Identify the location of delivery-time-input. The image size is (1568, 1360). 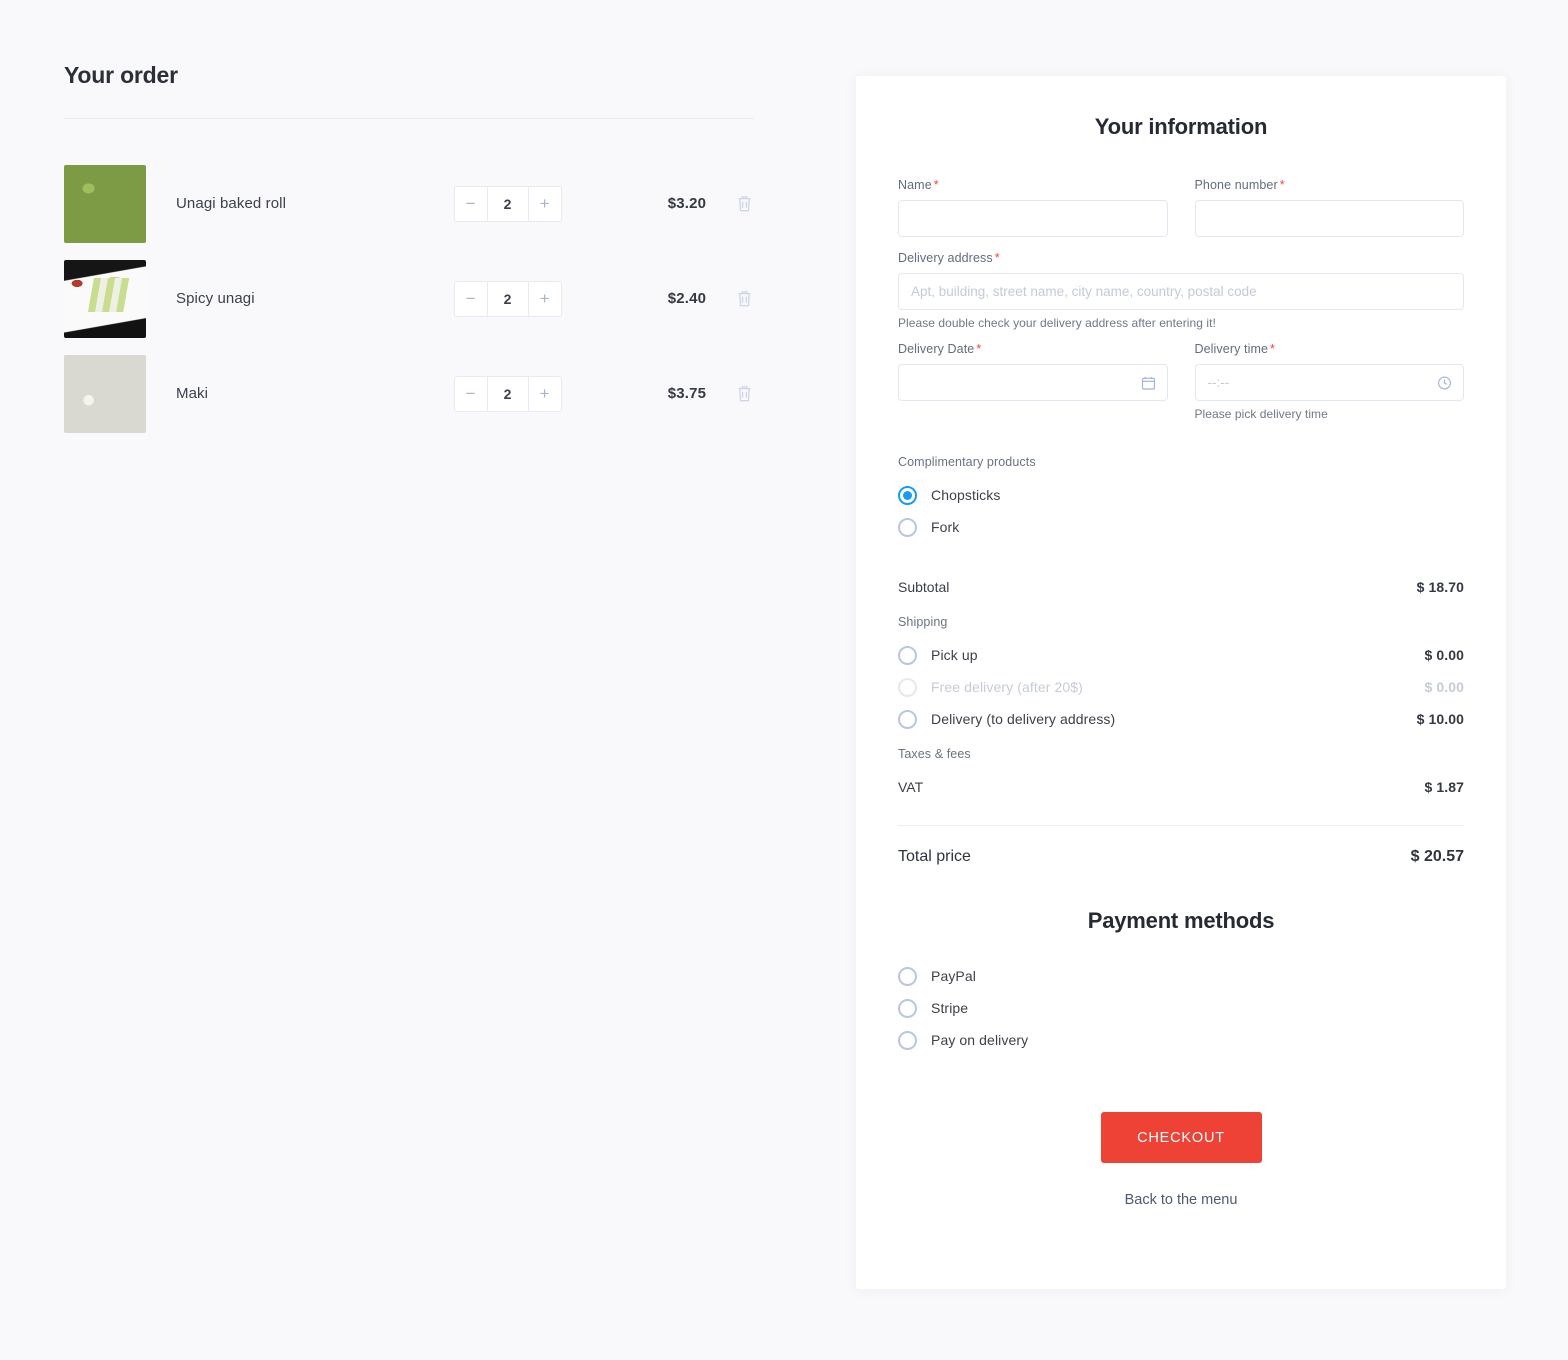
(1329, 382).